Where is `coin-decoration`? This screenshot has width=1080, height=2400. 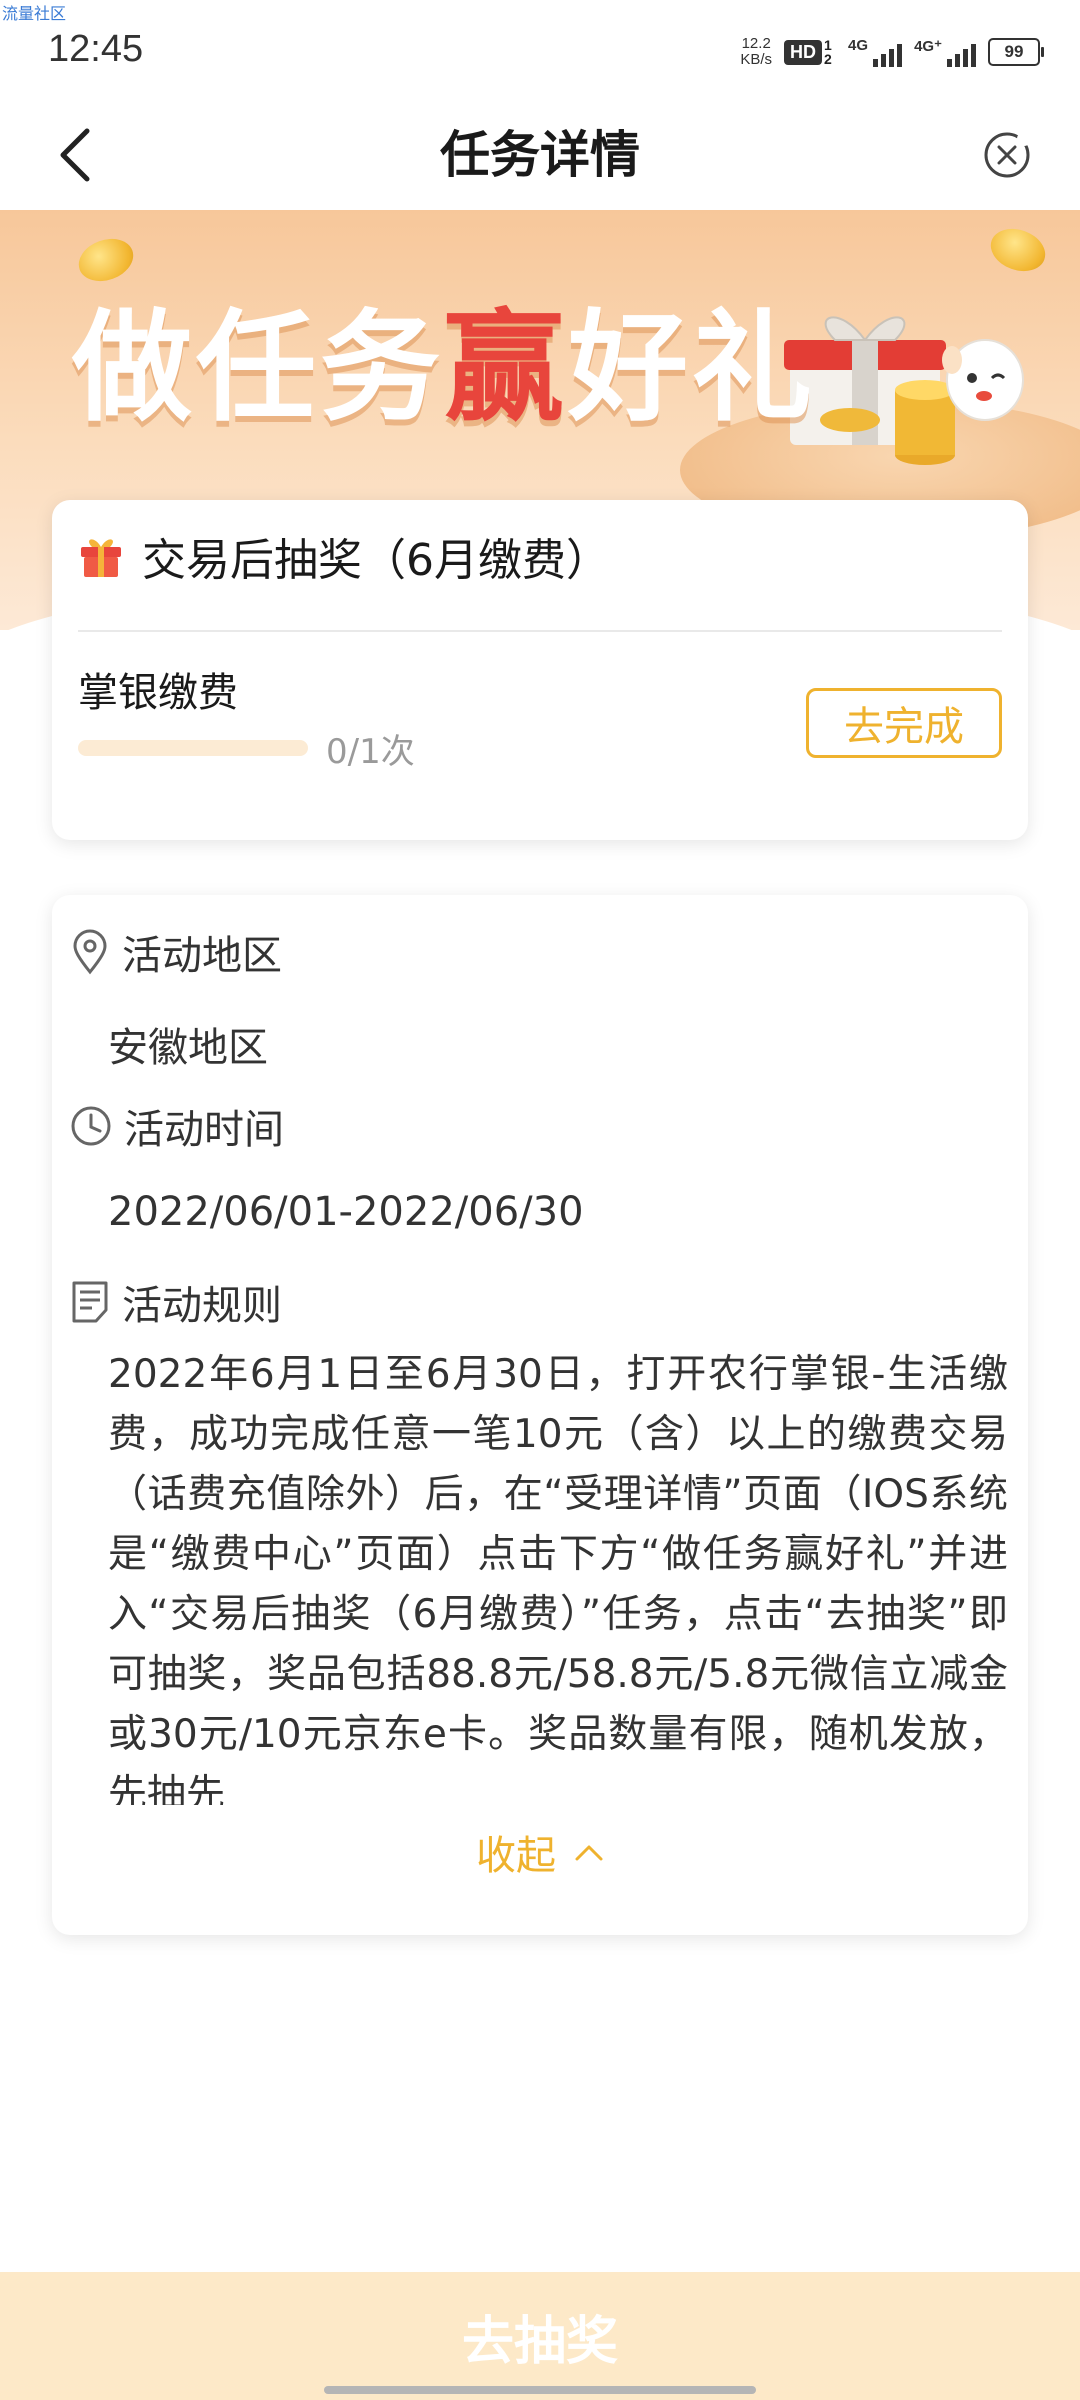
coin-decoration is located at coordinates (1018, 250).